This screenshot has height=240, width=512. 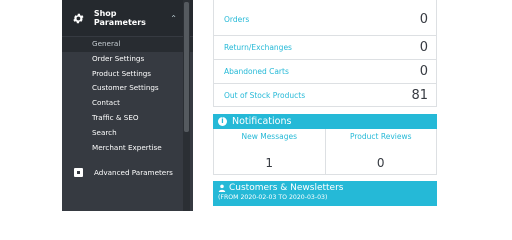 I want to click on orders-link: Orders, so click(x=236, y=19).